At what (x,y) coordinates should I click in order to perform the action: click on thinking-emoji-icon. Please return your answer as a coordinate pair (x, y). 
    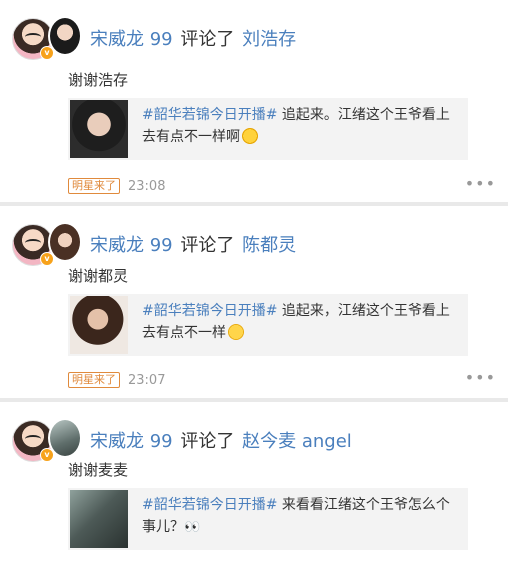
    Looking at the image, I should click on (250, 136).